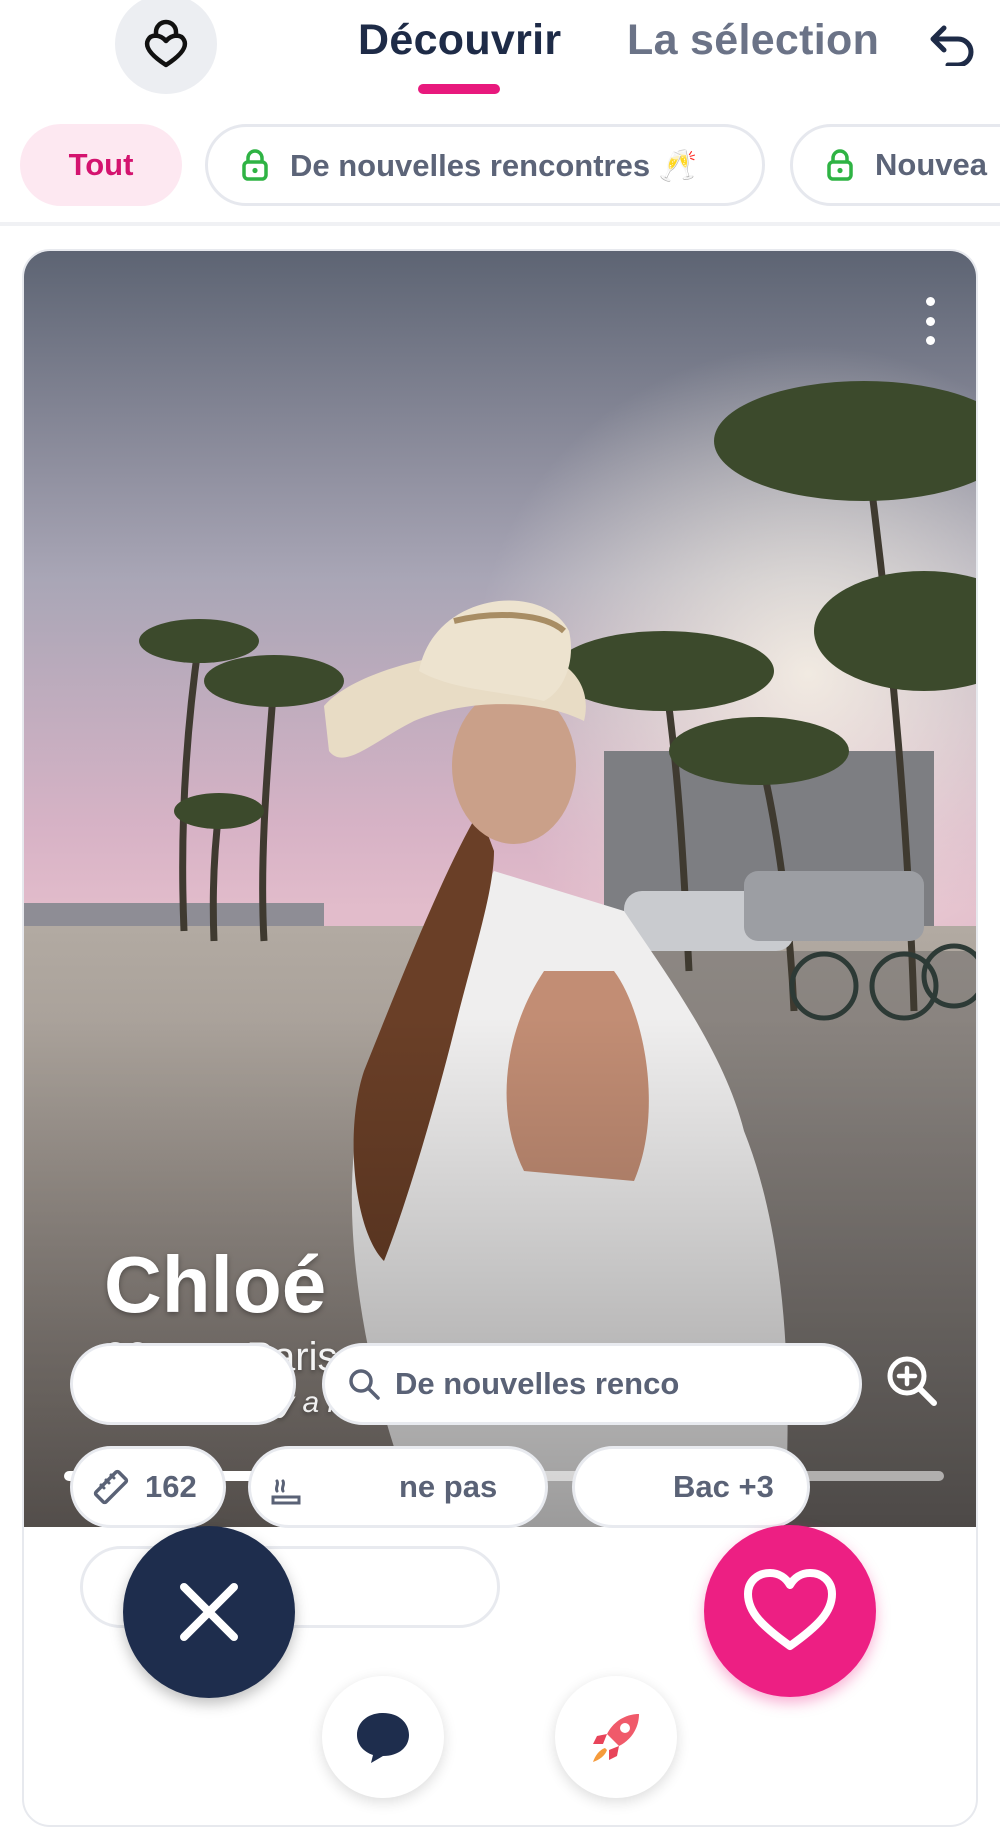  I want to click on undo-button, so click(953, 45).